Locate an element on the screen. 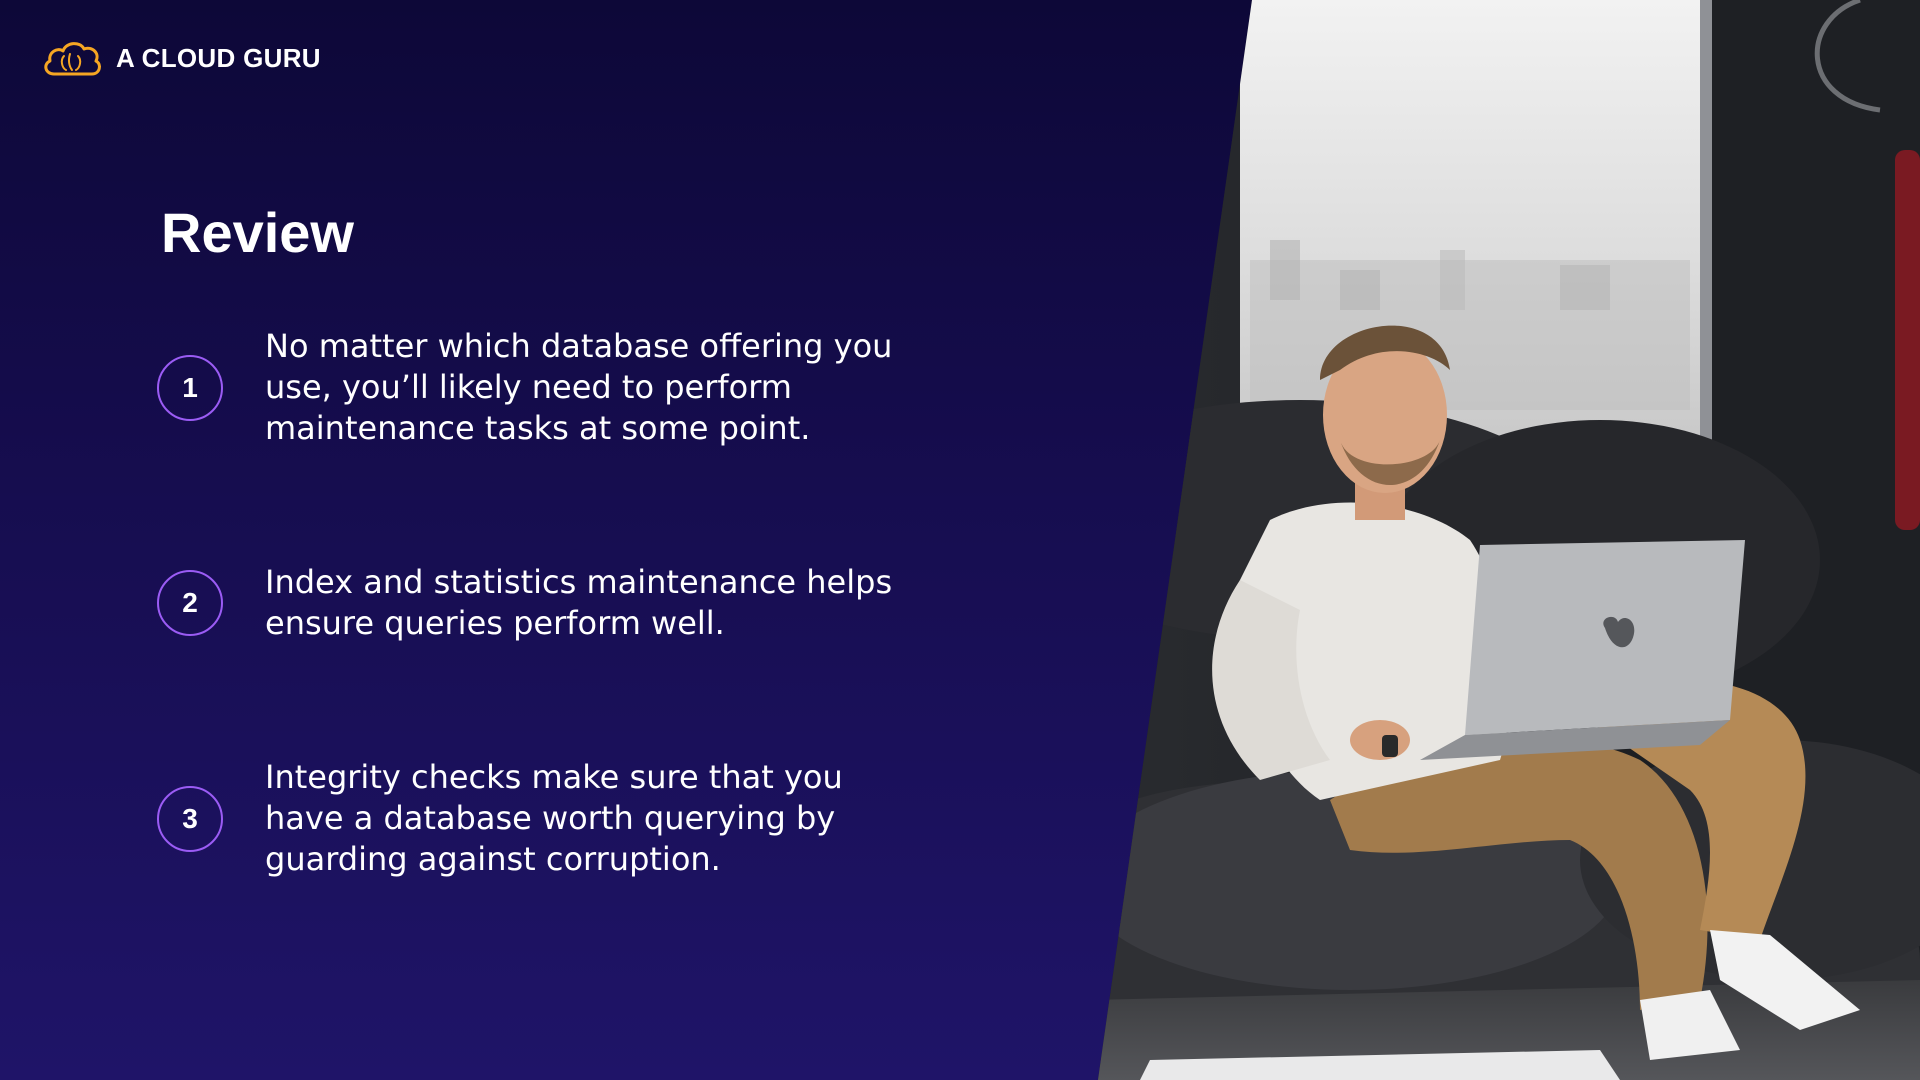 The height and width of the screenshot is (1080, 1920). brand-logo: A CLOUD GURU is located at coordinates (180, 58).